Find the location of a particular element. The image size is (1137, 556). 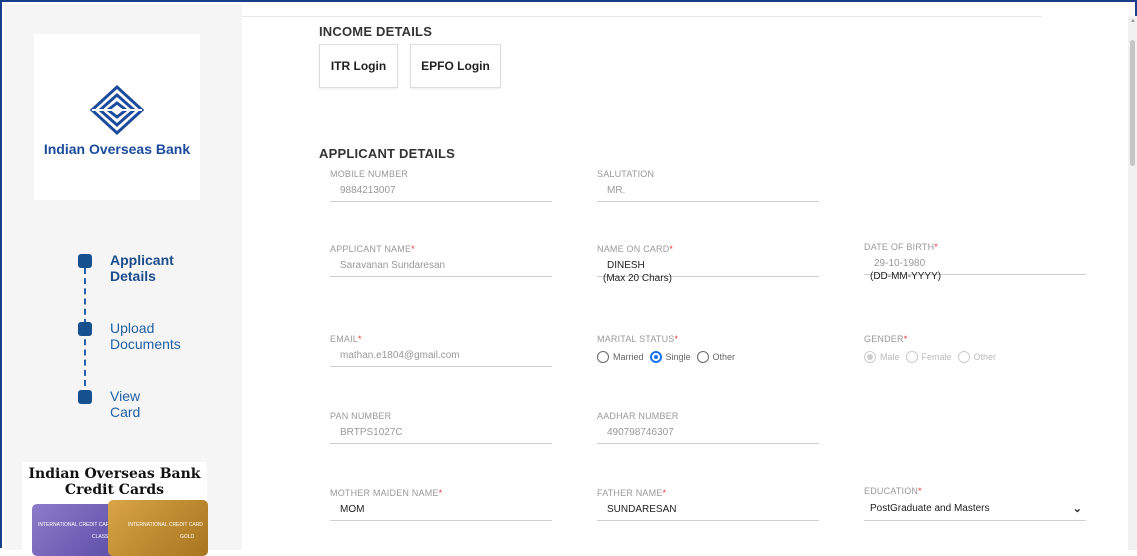

card2-tier: GOLD is located at coordinates (187, 537).